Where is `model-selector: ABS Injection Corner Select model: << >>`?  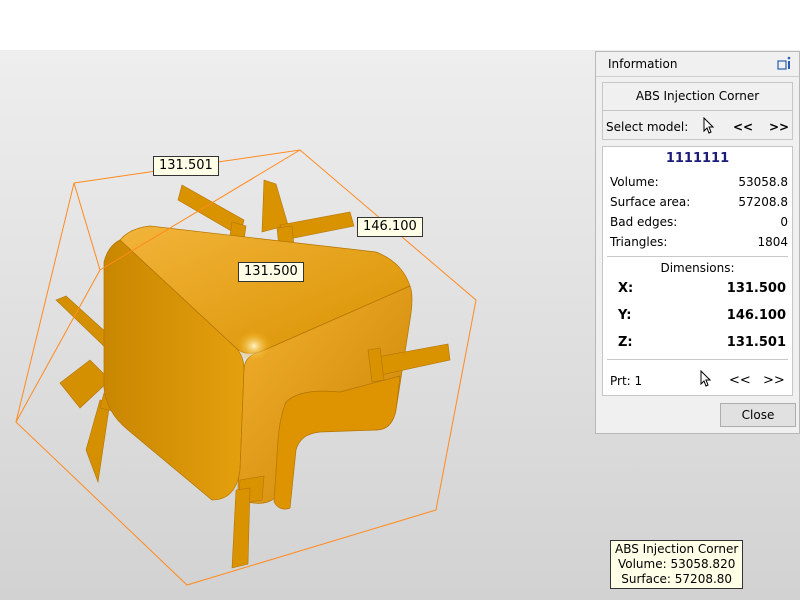
model-selector: ABS Injection Corner Select model: << >> is located at coordinates (697, 111).